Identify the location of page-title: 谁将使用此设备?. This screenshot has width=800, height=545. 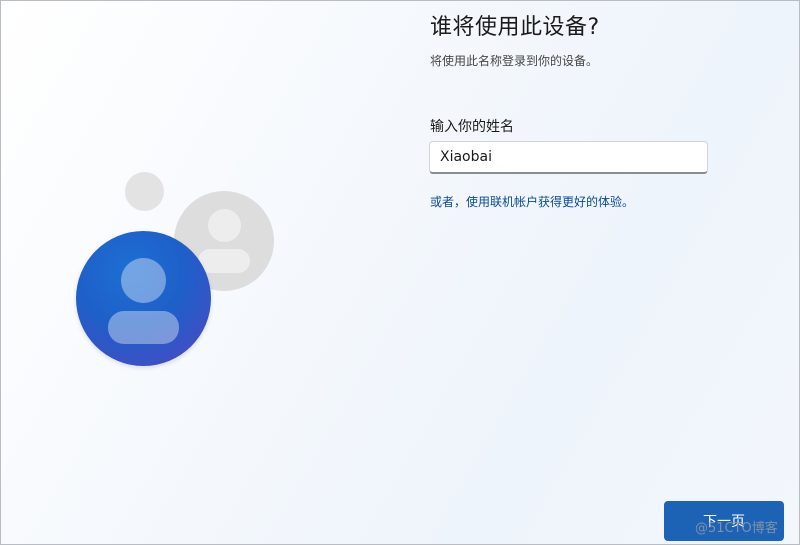
(515, 27).